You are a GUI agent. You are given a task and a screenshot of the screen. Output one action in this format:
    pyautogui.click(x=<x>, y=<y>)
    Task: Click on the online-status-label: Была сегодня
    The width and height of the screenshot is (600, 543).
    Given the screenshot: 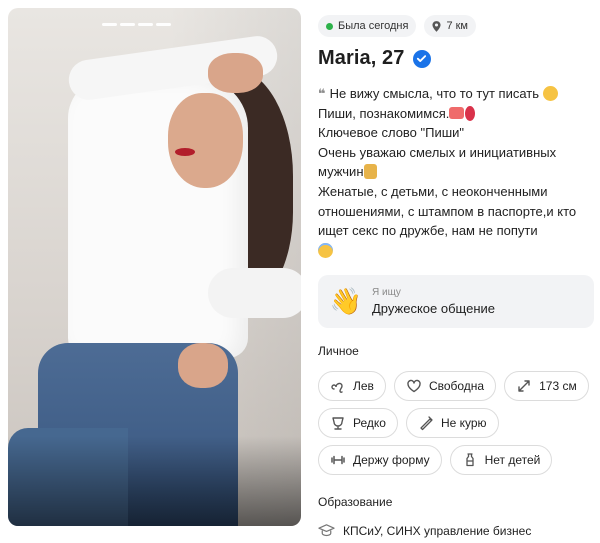 What is the action you would take?
    pyautogui.click(x=373, y=26)
    